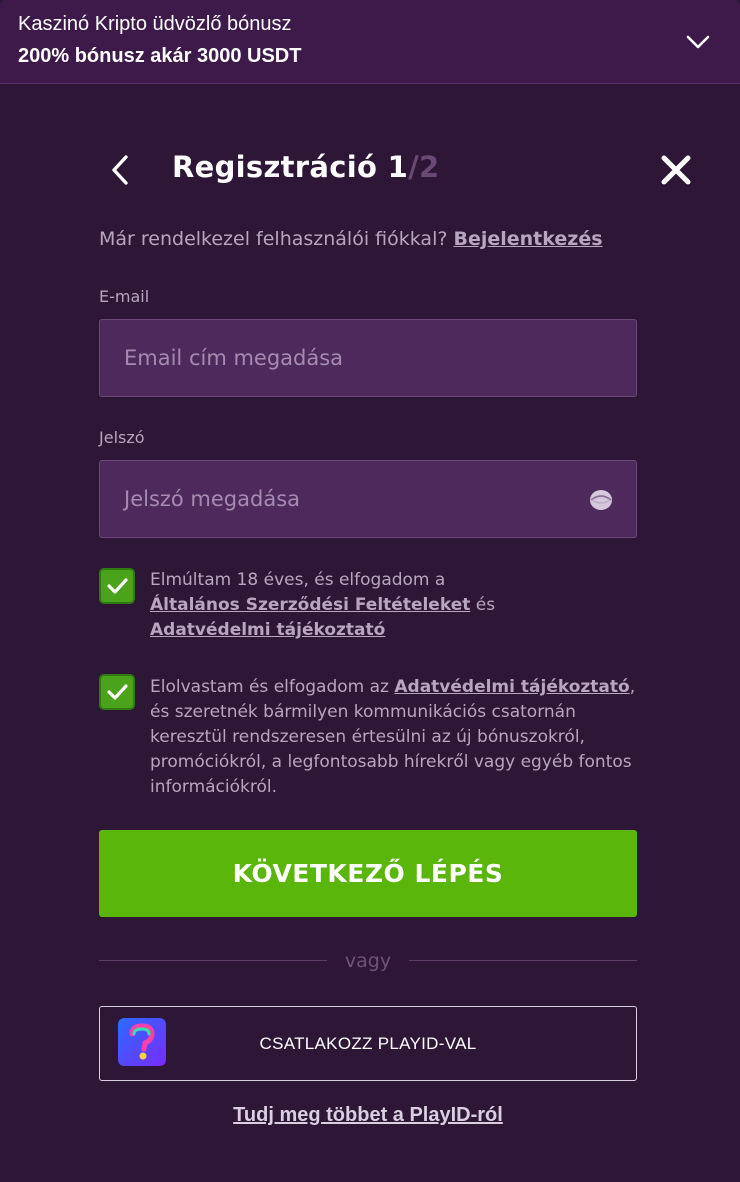 The image size is (740, 1182). What do you see at coordinates (601, 500) in the screenshot?
I see `eye-icon` at bounding box center [601, 500].